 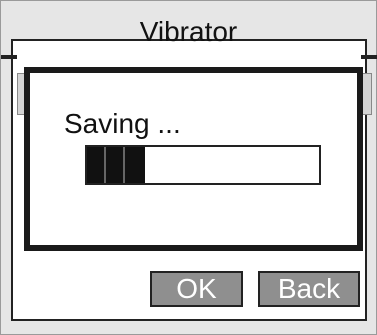 I want to click on progress-fill, so click(x=116, y=165).